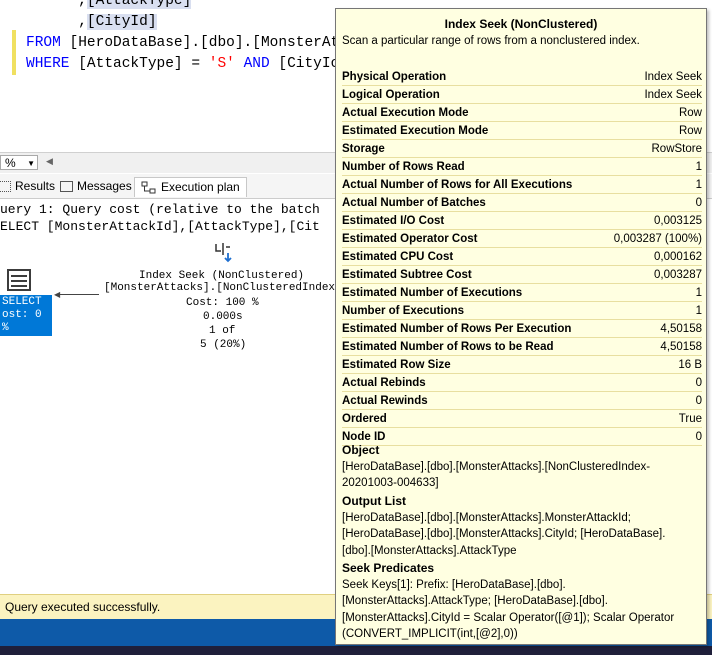  I want to click on tooltip-property-row: Estimated CPU Cost 0,000162, so click(522, 257).